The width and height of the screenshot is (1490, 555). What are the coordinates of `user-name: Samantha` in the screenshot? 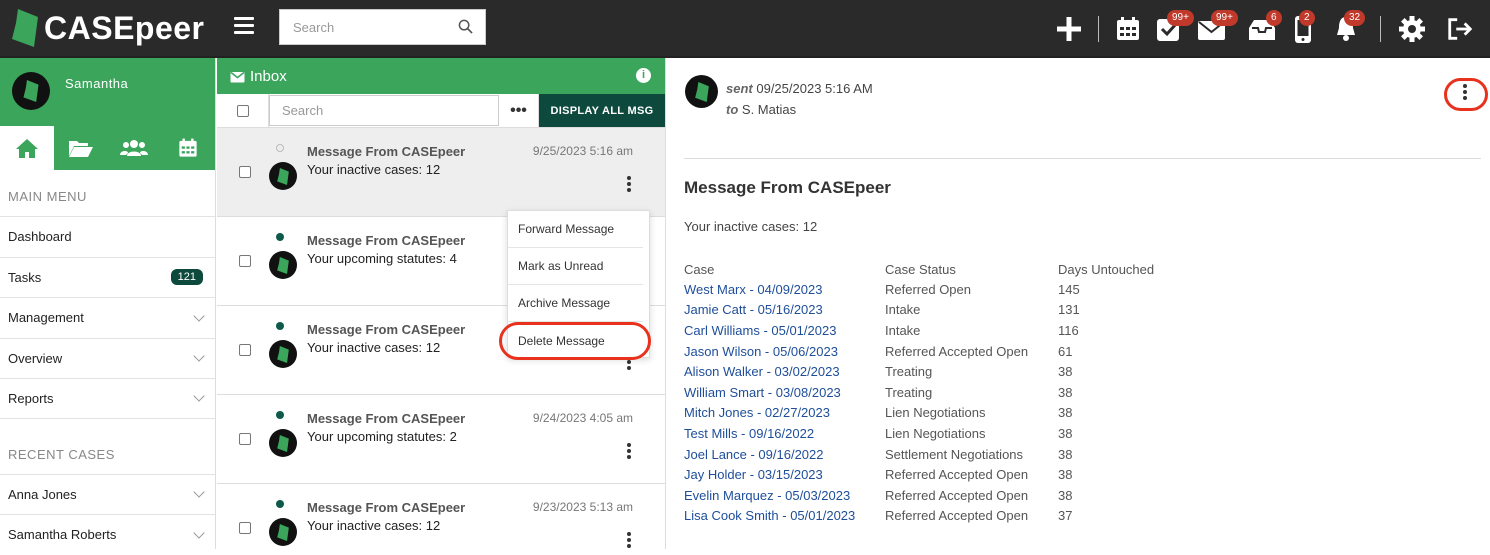 It's located at (97, 83).